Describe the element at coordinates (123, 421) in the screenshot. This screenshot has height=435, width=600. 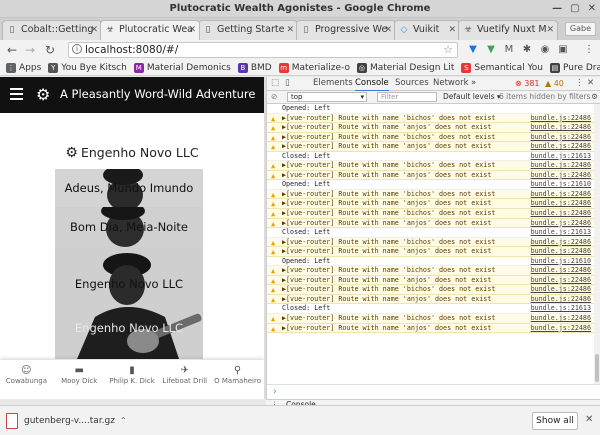
I see `chevron-up-icon: ⌃` at that location.